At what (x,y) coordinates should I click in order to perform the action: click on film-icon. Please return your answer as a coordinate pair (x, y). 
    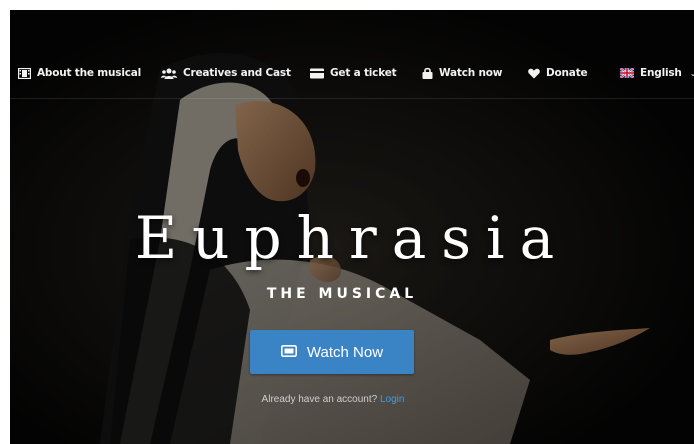
    Looking at the image, I should click on (24, 73).